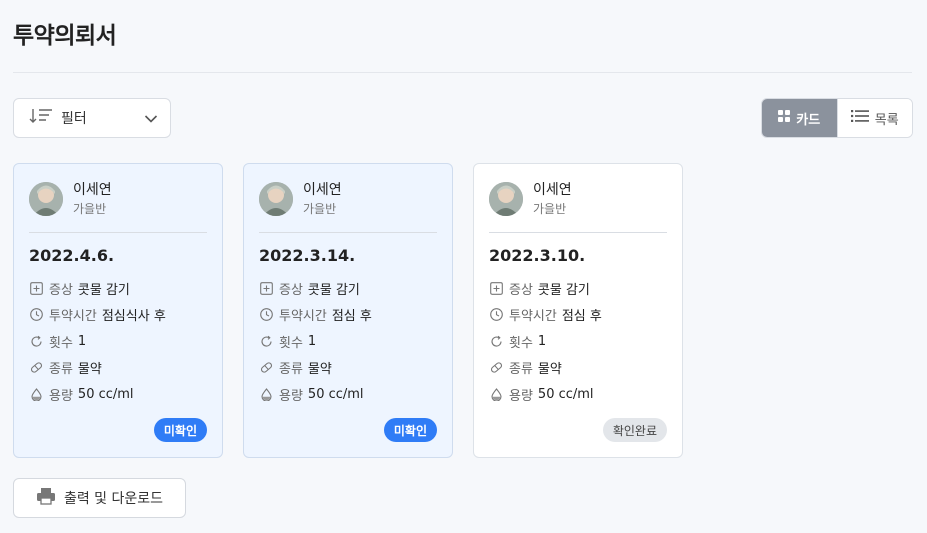 This screenshot has height=533, width=927. I want to click on status-badge: 확인완료, so click(634, 430).